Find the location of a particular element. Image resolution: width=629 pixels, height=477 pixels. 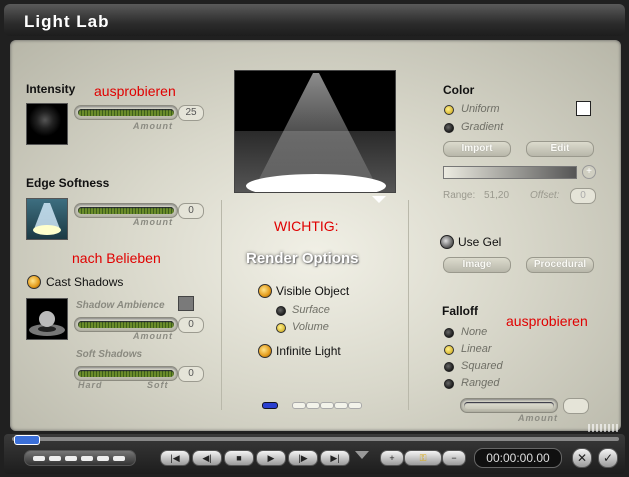

soft-shadows-soft-label: Soft is located at coordinates (158, 385).